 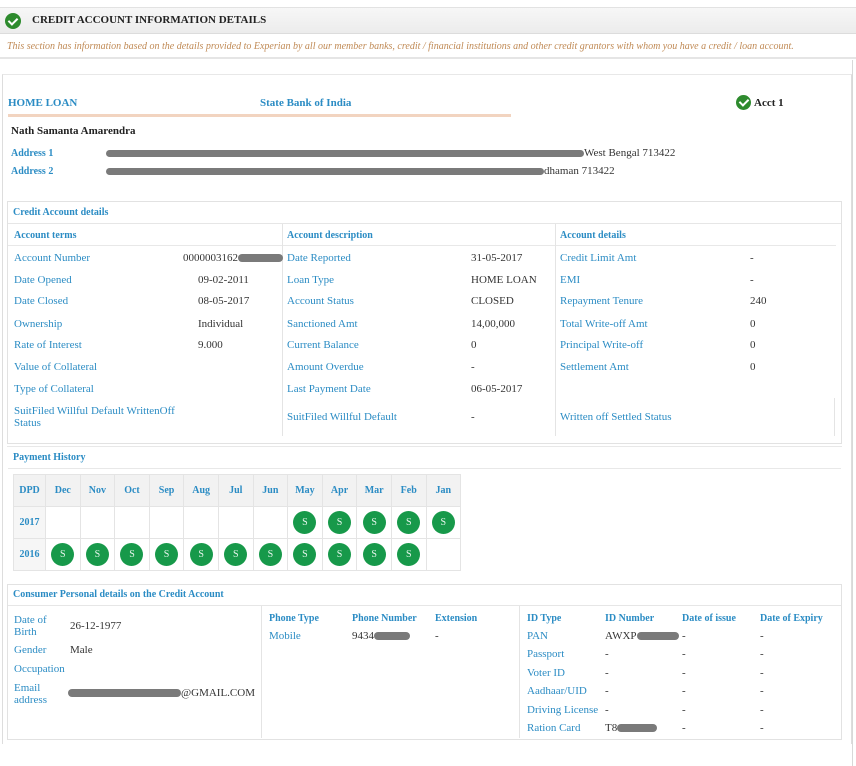 I want to click on phone-number-value: 9434, so click(x=381, y=636).